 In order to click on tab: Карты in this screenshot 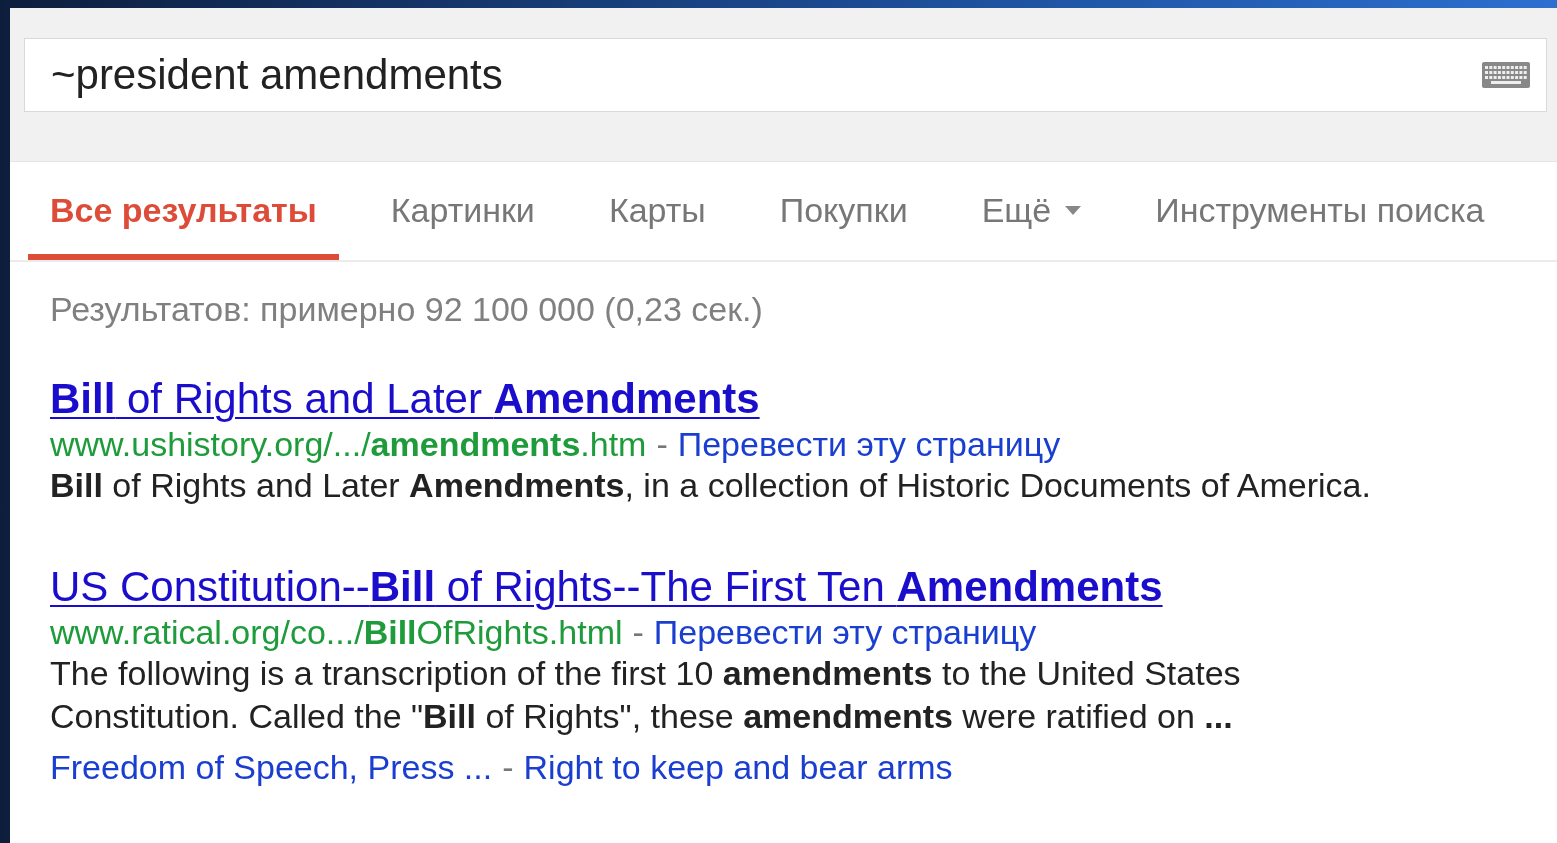, I will do `click(657, 210)`.